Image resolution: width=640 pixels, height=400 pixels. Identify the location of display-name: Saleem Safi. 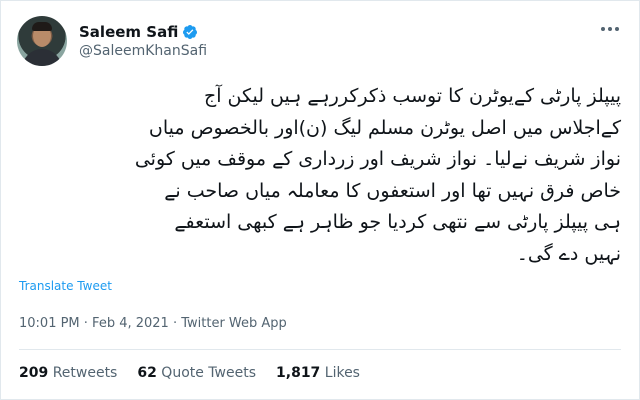
(128, 32).